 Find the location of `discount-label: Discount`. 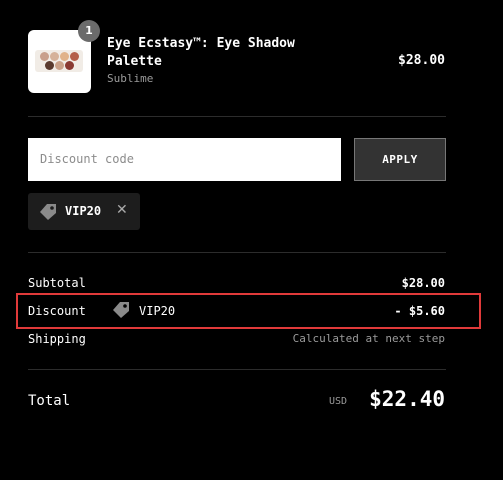

discount-label: Discount is located at coordinates (57, 311).